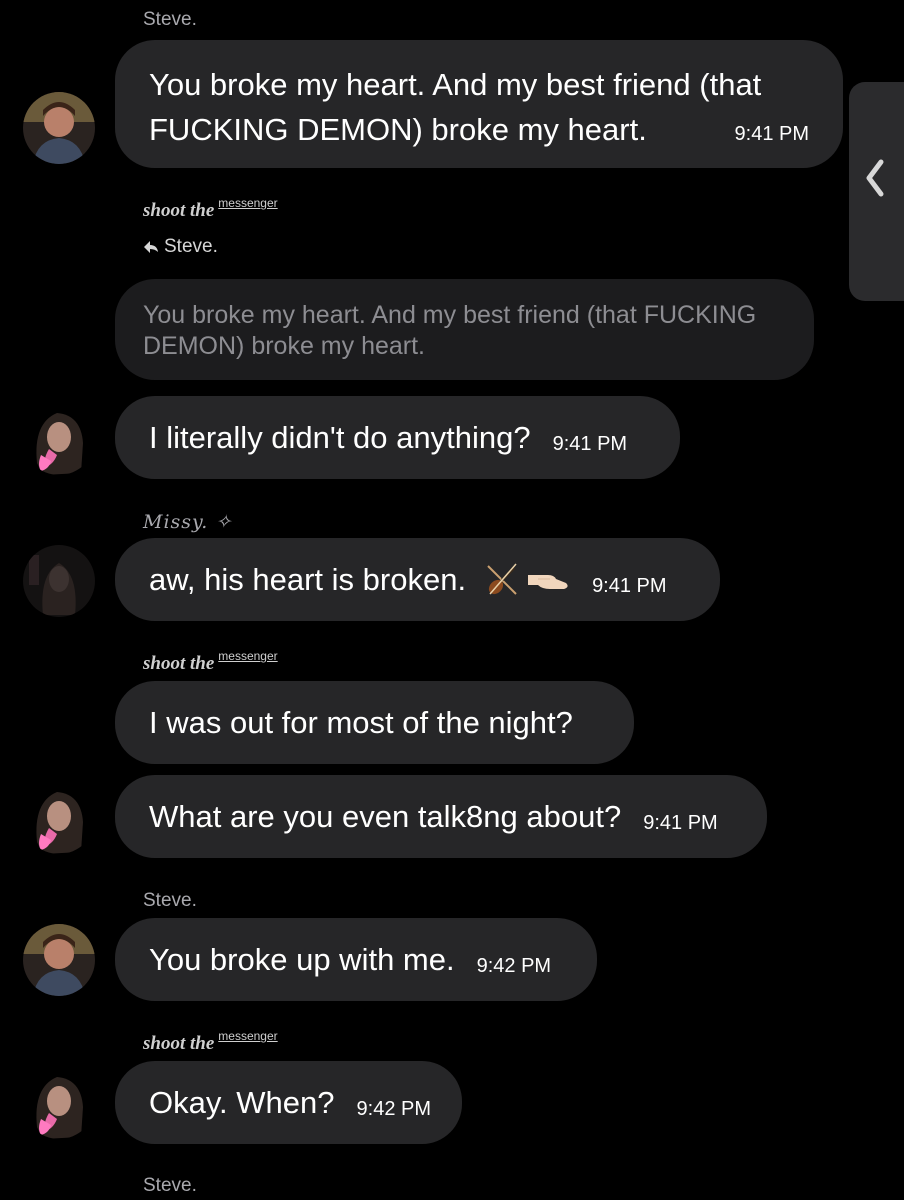 Image resolution: width=904 pixels, height=1200 pixels. I want to click on message-bubble: I was out for most of the night?, so click(374, 722).